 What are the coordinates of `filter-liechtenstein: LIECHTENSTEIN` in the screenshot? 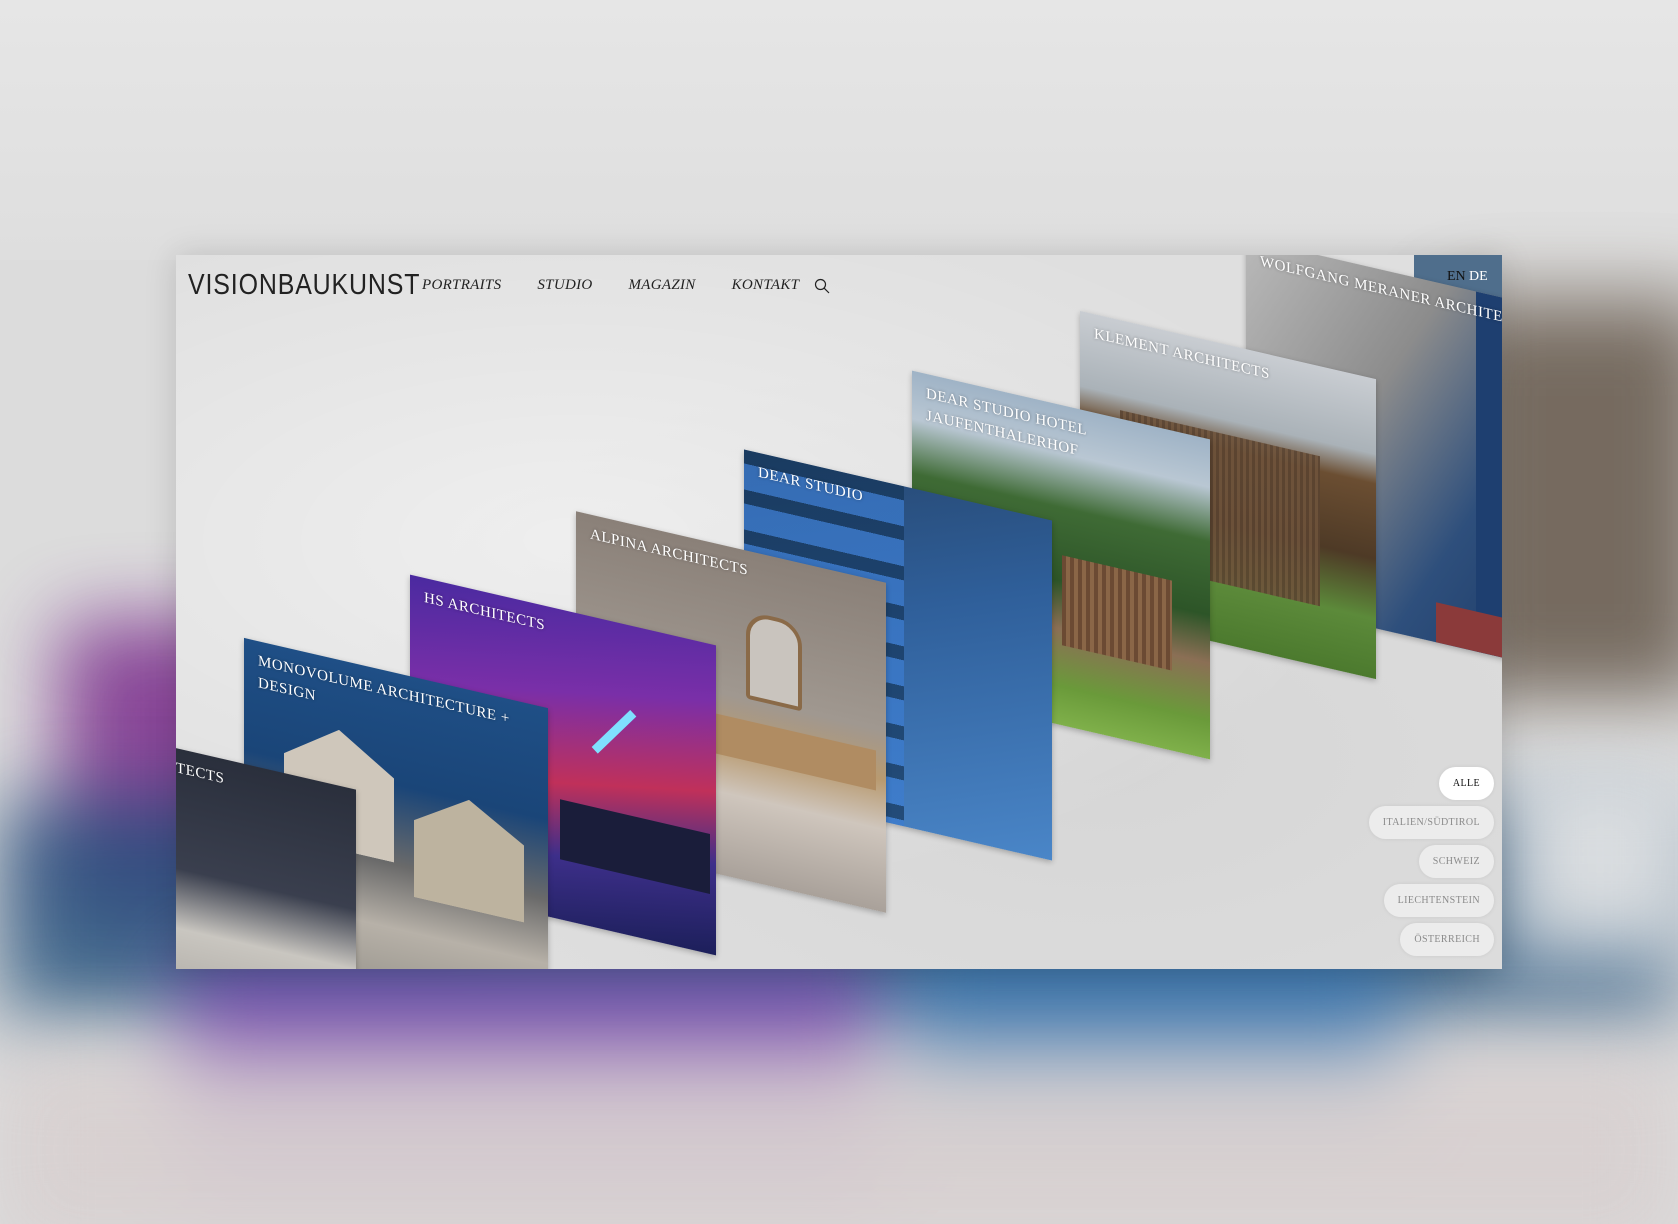 It's located at (1438, 900).